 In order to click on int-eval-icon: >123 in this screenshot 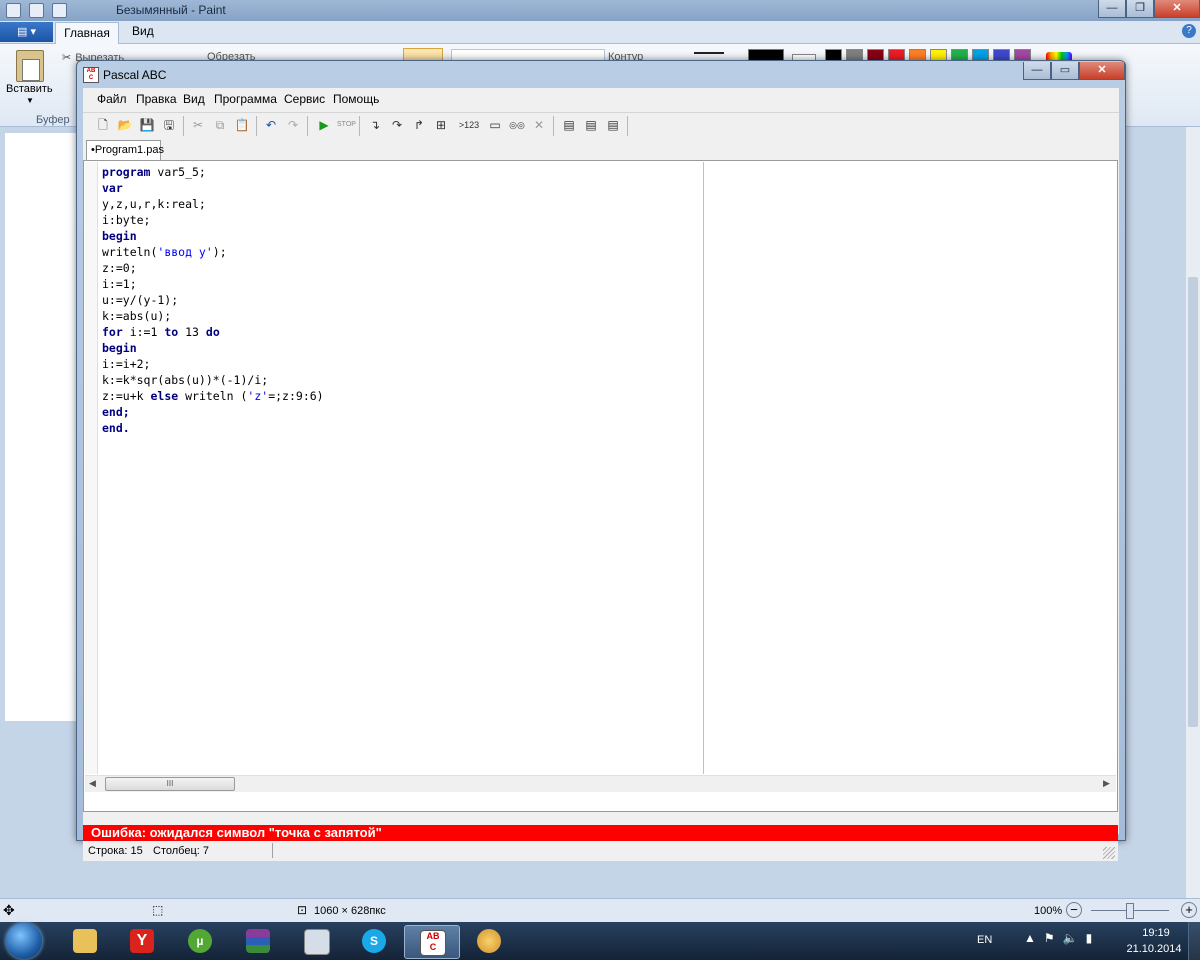, I will do `click(469, 125)`.